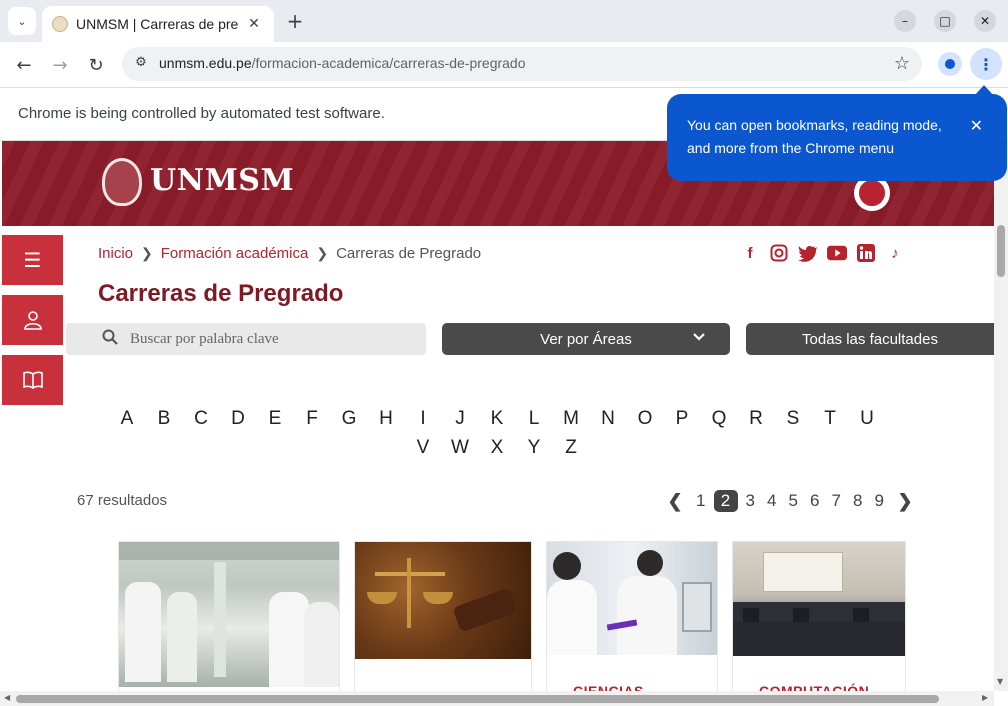 The width and height of the screenshot is (1008, 706). What do you see at coordinates (985, 697) in the screenshot?
I see `scroll-right-icon: ▶` at bounding box center [985, 697].